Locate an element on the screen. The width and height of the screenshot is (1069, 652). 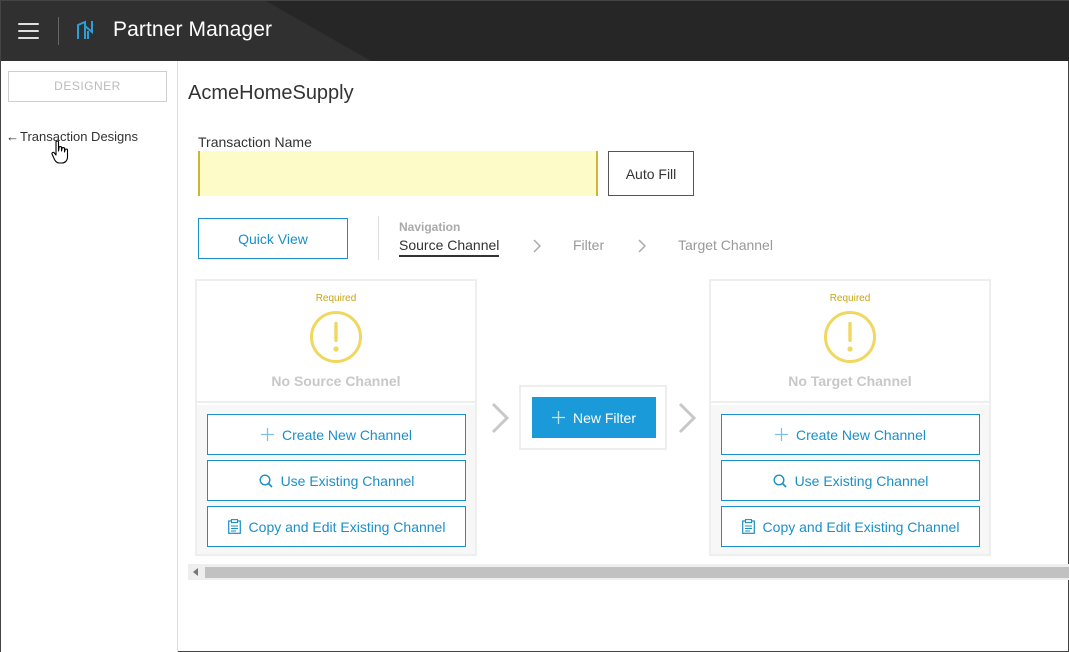
use-existing-source-channel-button: Use Existing Channel is located at coordinates (336, 480).